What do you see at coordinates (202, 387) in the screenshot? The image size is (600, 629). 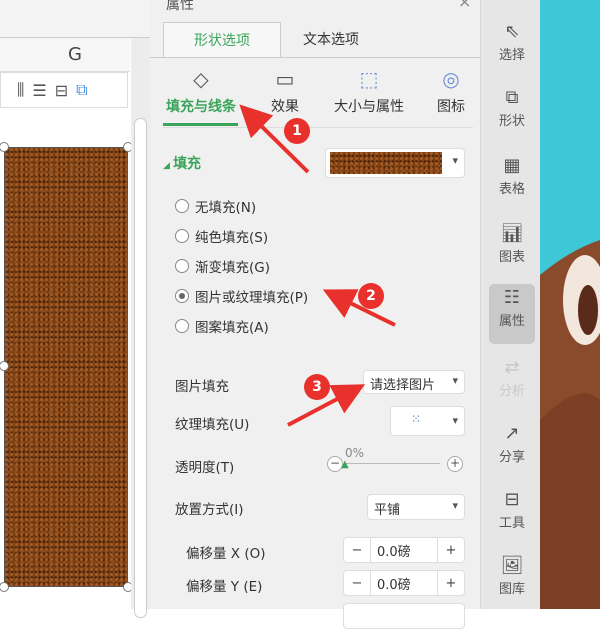 I see `picture-fill-label: 图片填充` at bounding box center [202, 387].